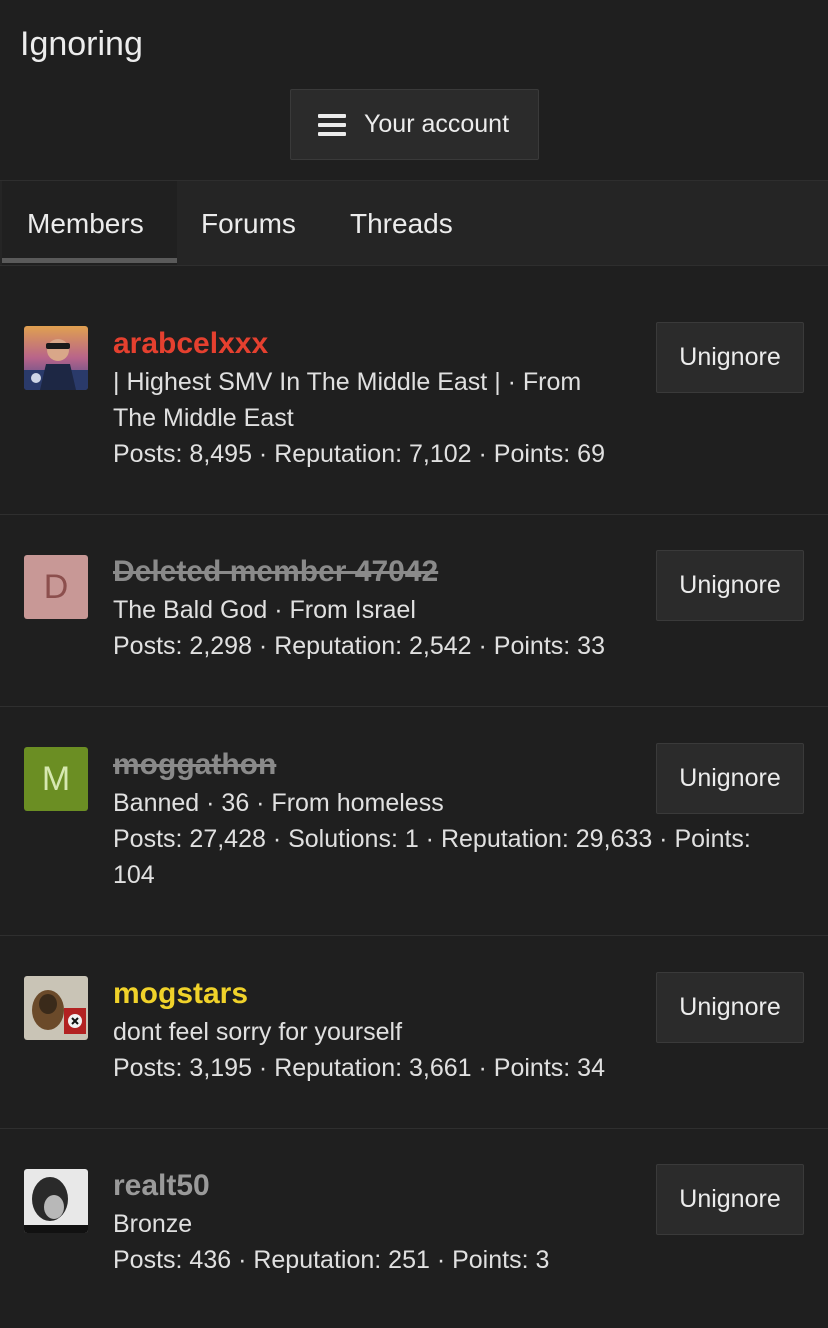 This screenshot has width=828, height=1328. What do you see at coordinates (401, 223) in the screenshot?
I see `tab-threads: Threads` at bounding box center [401, 223].